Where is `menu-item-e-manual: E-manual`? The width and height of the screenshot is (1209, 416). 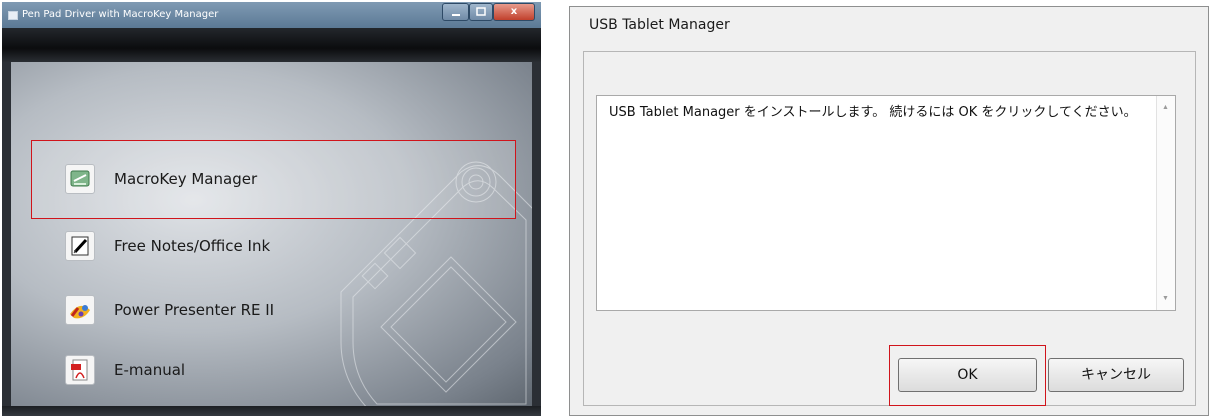 menu-item-e-manual: E-manual is located at coordinates (125, 370).